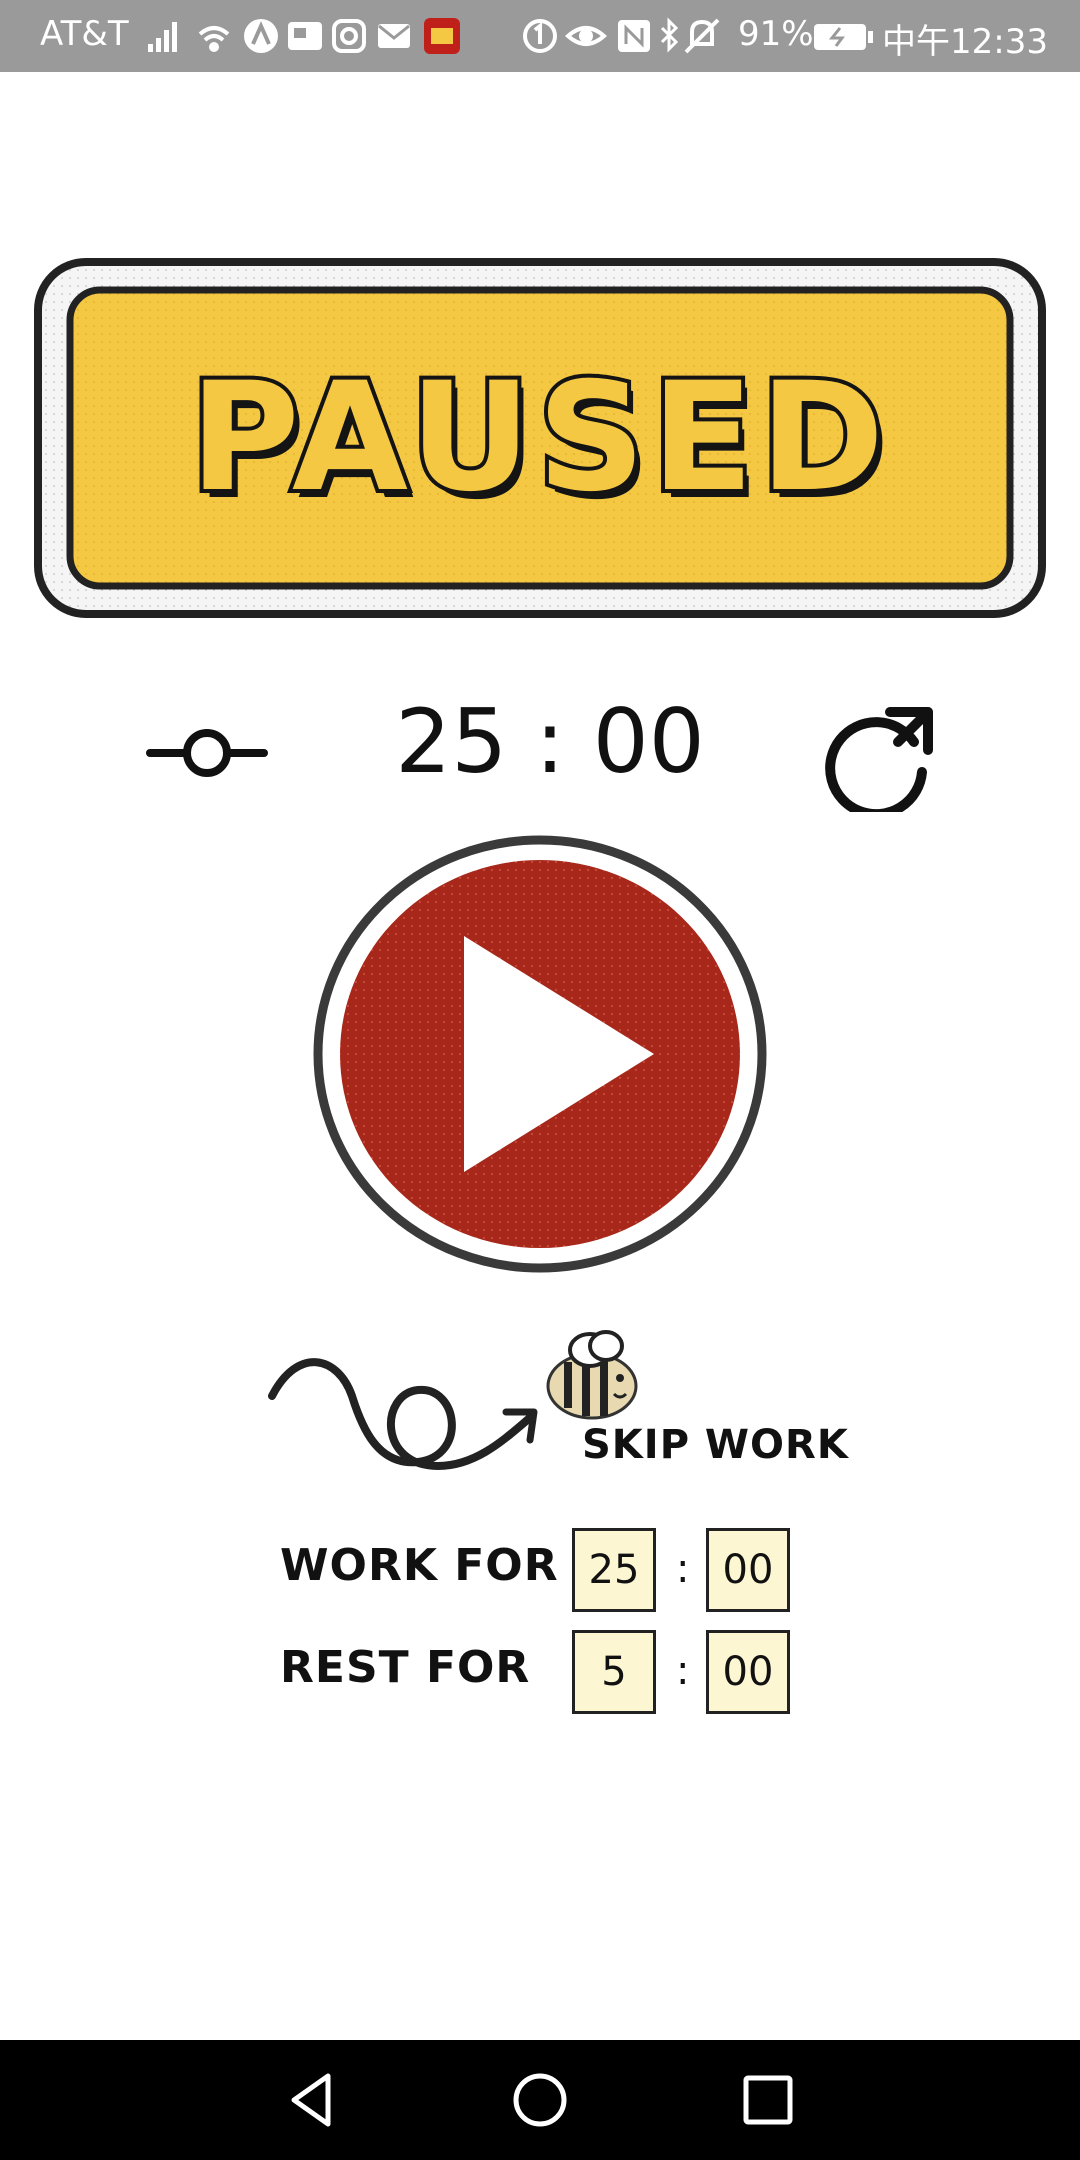 The height and width of the screenshot is (2160, 1080). Describe the element at coordinates (550, 741) in the screenshot. I see `timer-display: 25 : 00` at that location.